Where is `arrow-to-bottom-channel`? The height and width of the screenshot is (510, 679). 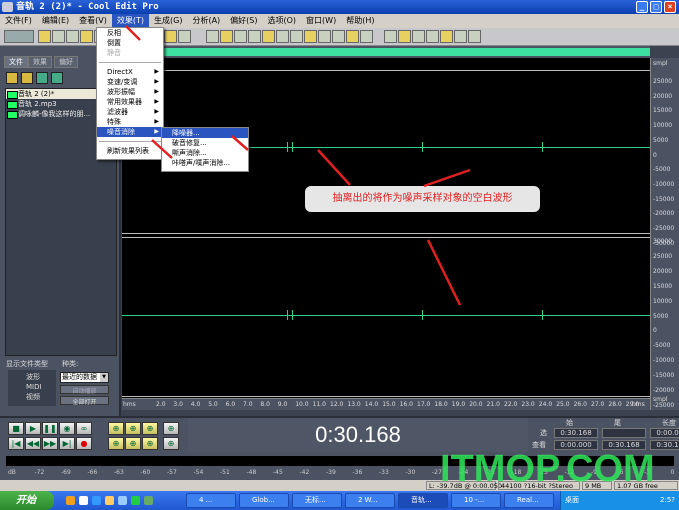
arrow-to-bottom-channel is located at coordinates (444, 272).